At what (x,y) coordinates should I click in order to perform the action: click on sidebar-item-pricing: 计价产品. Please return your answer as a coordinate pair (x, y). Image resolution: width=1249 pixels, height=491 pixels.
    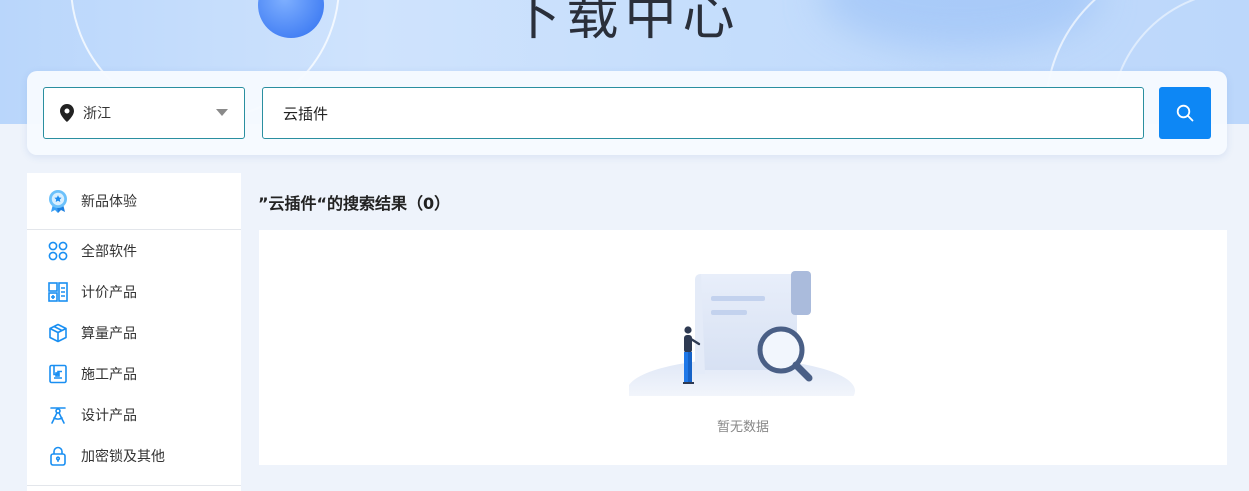
    Looking at the image, I should click on (134, 291).